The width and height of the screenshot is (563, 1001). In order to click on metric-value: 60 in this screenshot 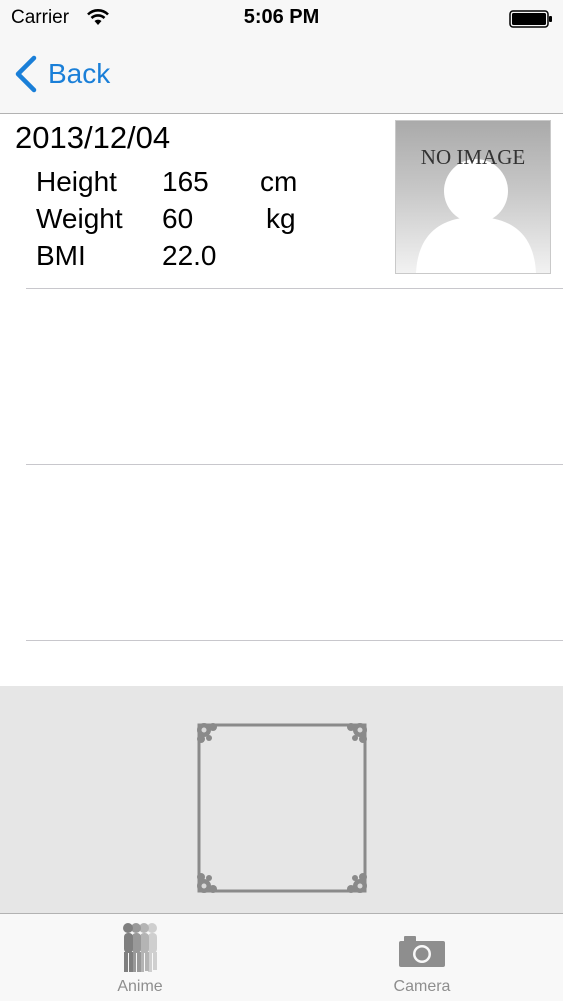, I will do `click(178, 218)`.